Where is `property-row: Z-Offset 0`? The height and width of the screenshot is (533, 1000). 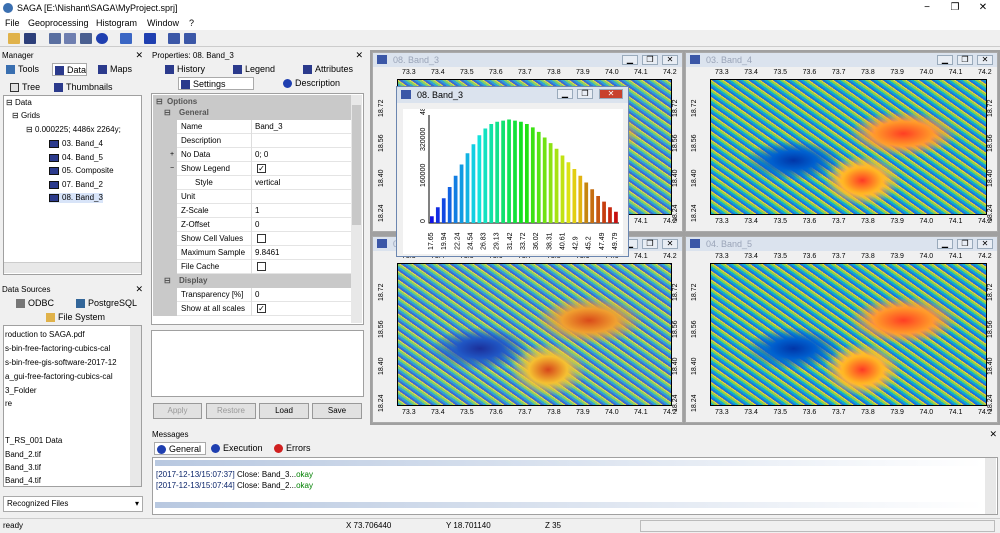
property-row: Z-Offset 0 is located at coordinates (252, 225).